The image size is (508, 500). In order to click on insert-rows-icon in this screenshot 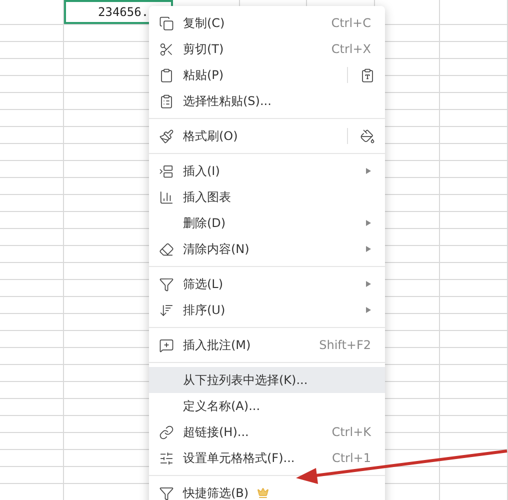, I will do `click(166, 171)`.